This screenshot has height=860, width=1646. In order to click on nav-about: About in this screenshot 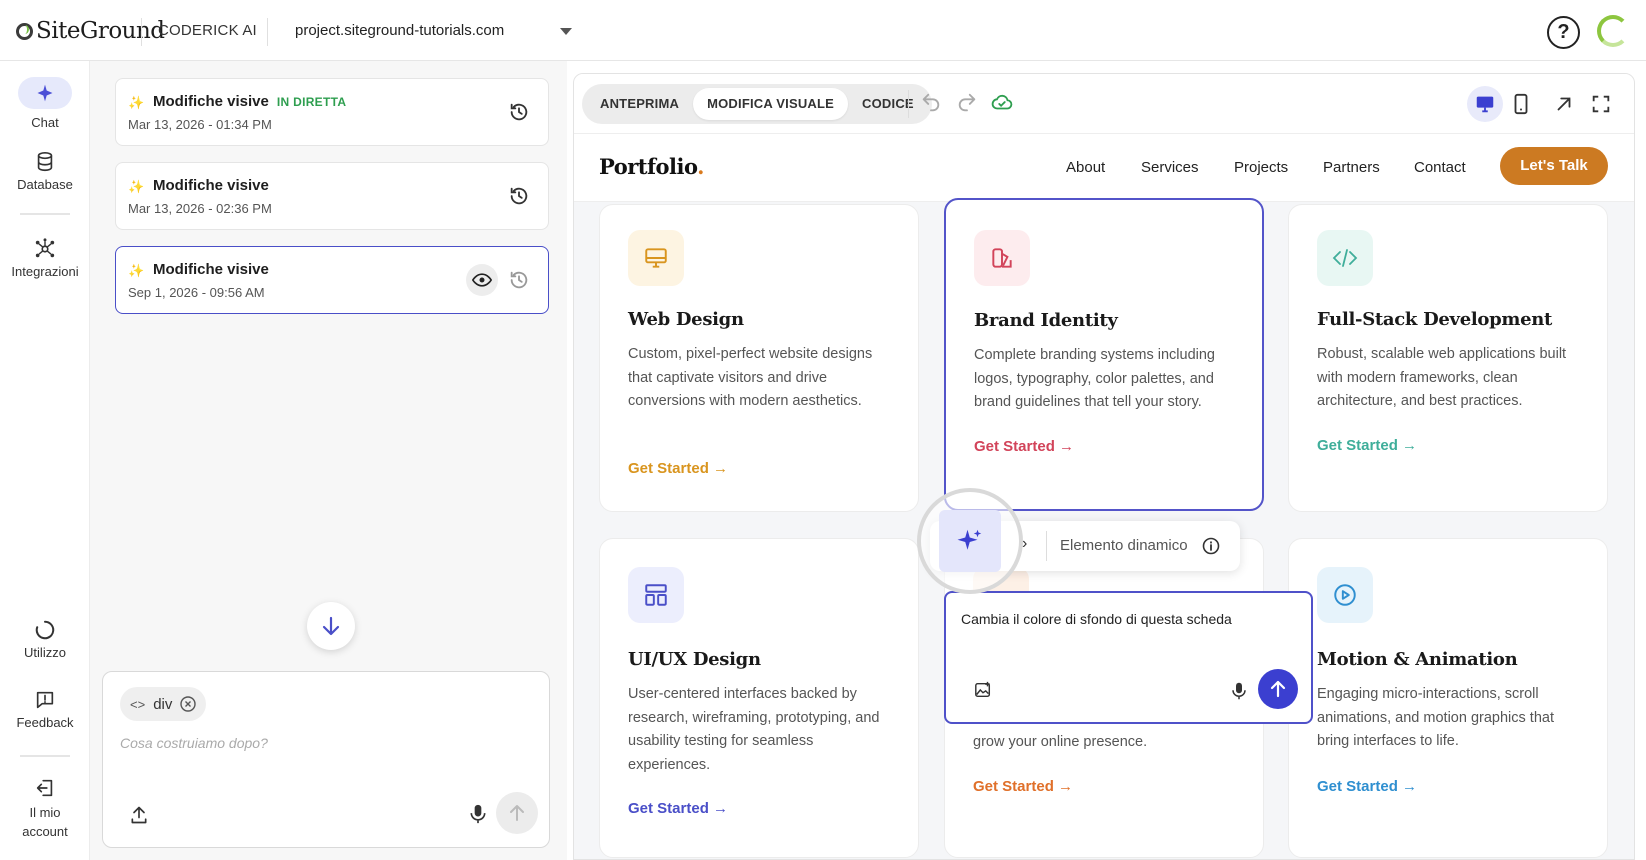, I will do `click(1085, 167)`.